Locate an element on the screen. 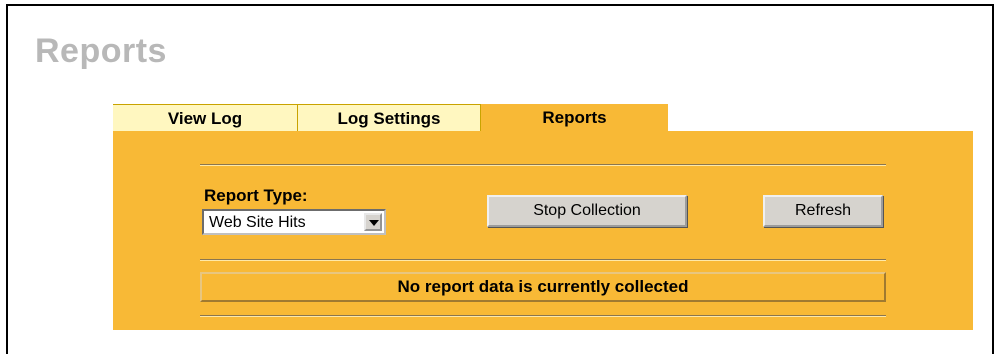 The image size is (1000, 356). middle-divider is located at coordinates (543, 260).